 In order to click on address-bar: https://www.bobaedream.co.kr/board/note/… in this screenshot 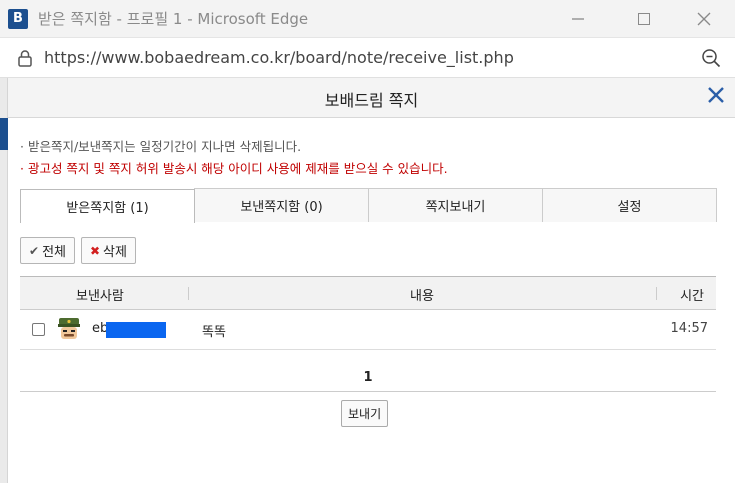, I will do `click(367, 58)`.